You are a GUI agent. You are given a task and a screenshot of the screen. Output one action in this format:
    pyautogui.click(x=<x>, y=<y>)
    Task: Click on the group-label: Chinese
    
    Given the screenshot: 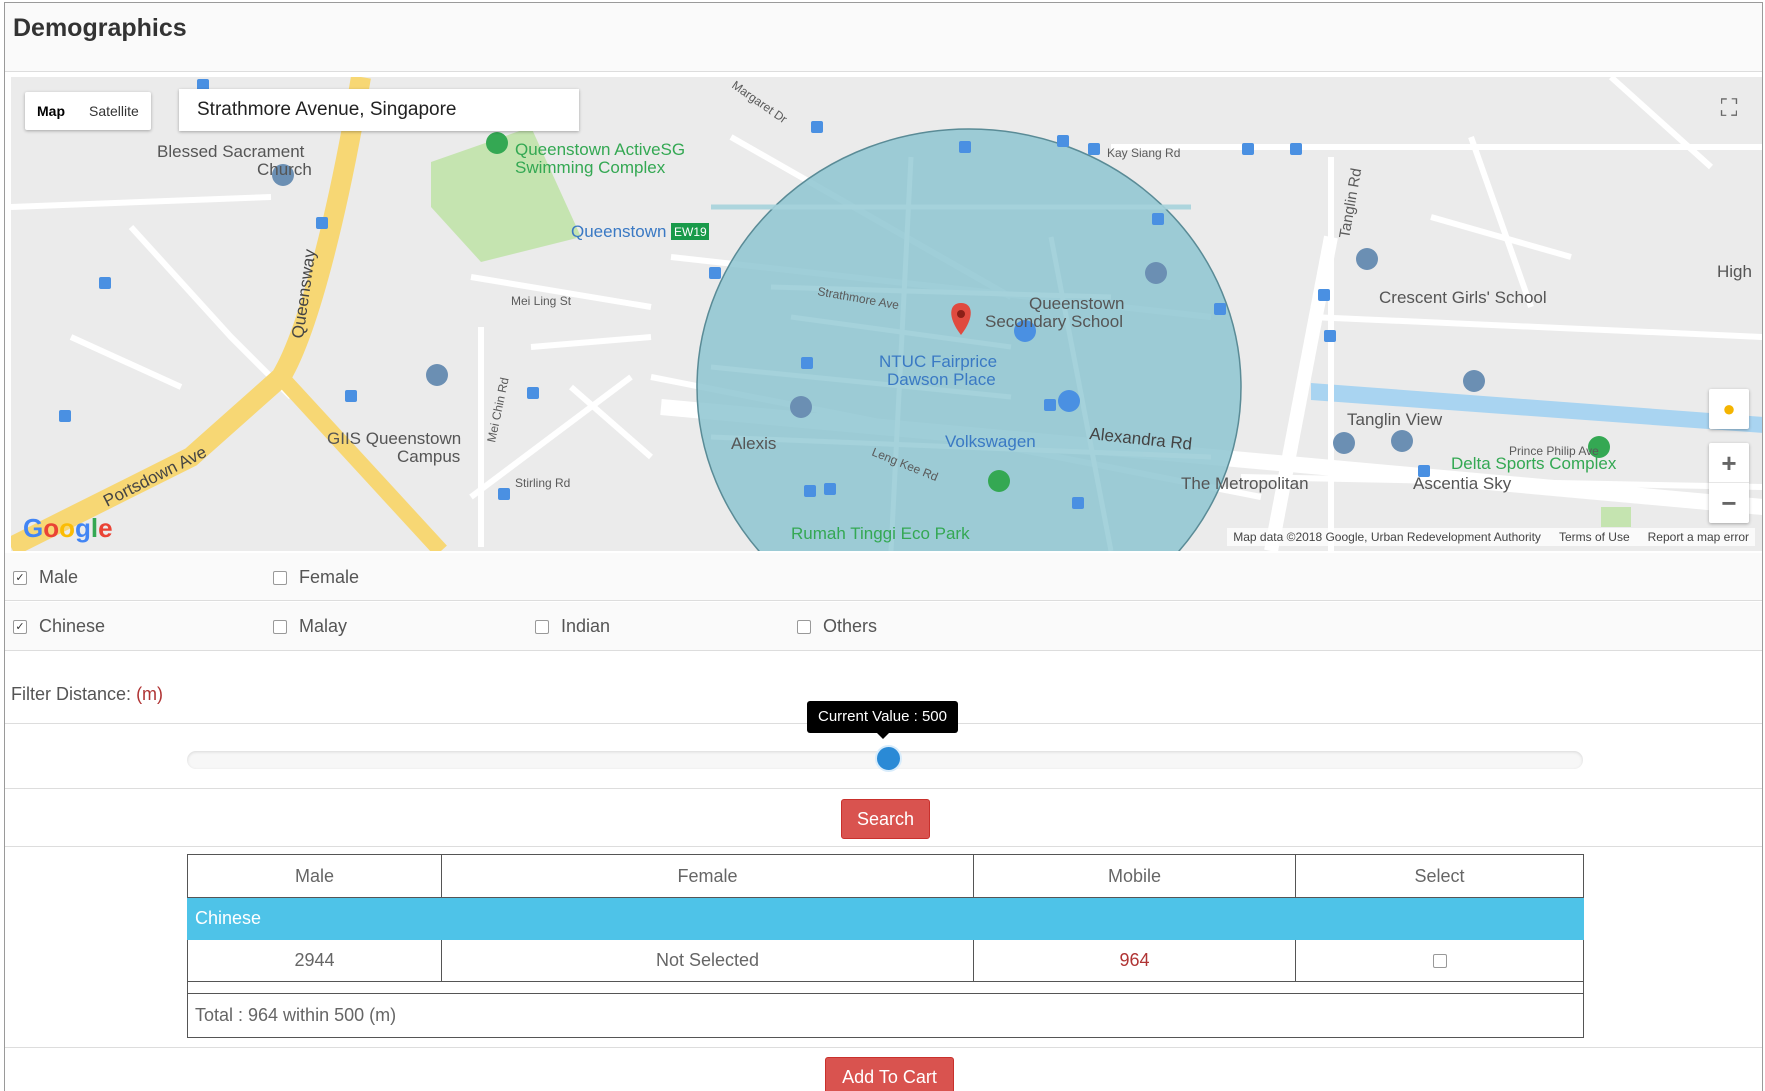 What is the action you would take?
    pyautogui.click(x=885, y=918)
    